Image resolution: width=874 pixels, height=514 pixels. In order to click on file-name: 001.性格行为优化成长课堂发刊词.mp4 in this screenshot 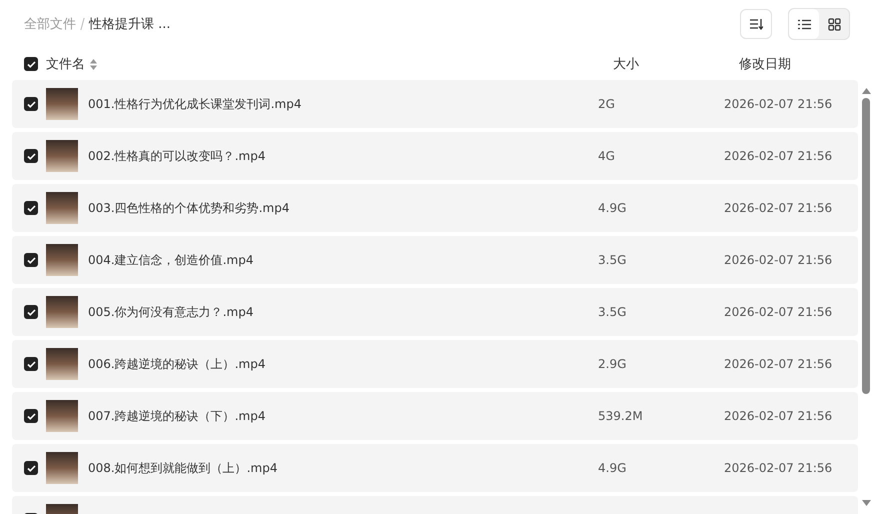, I will do `click(343, 104)`.